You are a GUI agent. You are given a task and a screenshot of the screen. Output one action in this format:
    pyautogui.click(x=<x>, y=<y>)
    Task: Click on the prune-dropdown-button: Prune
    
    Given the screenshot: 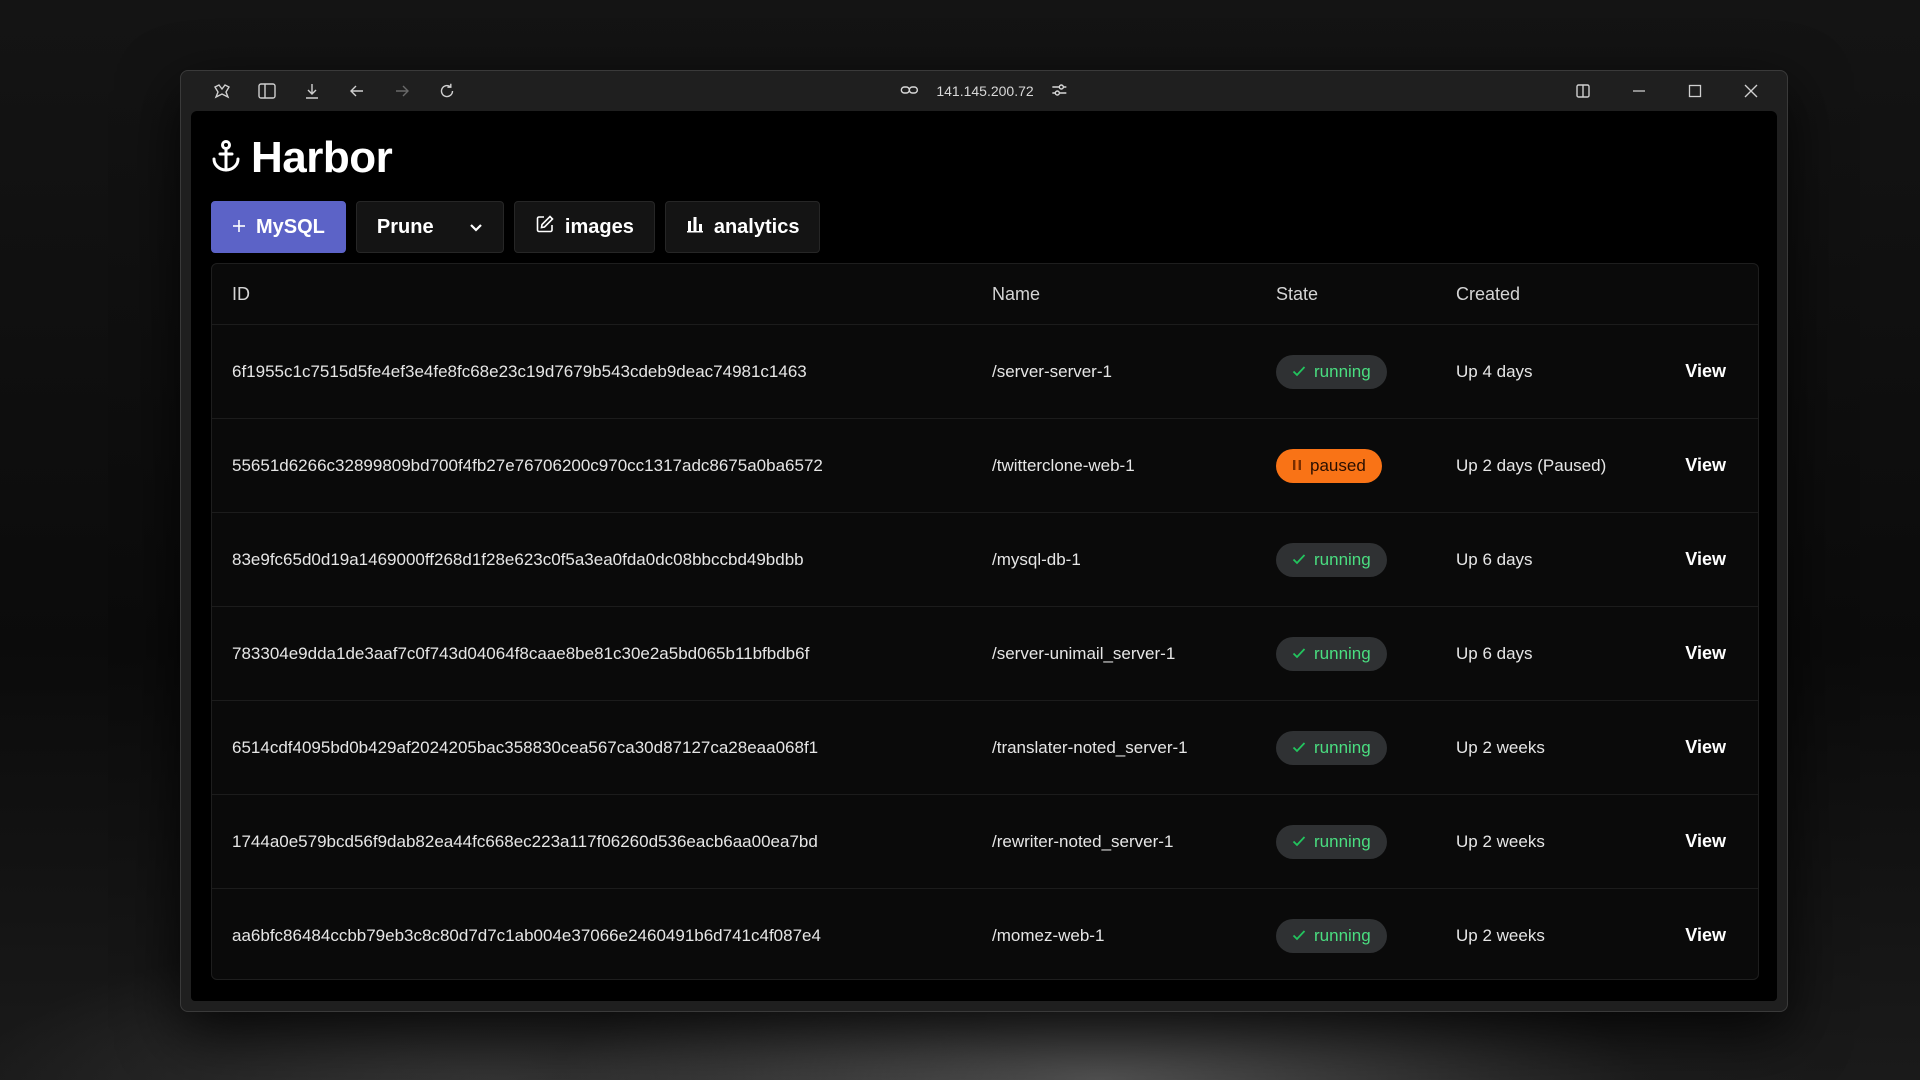 What is the action you would take?
    pyautogui.click(x=429, y=227)
    